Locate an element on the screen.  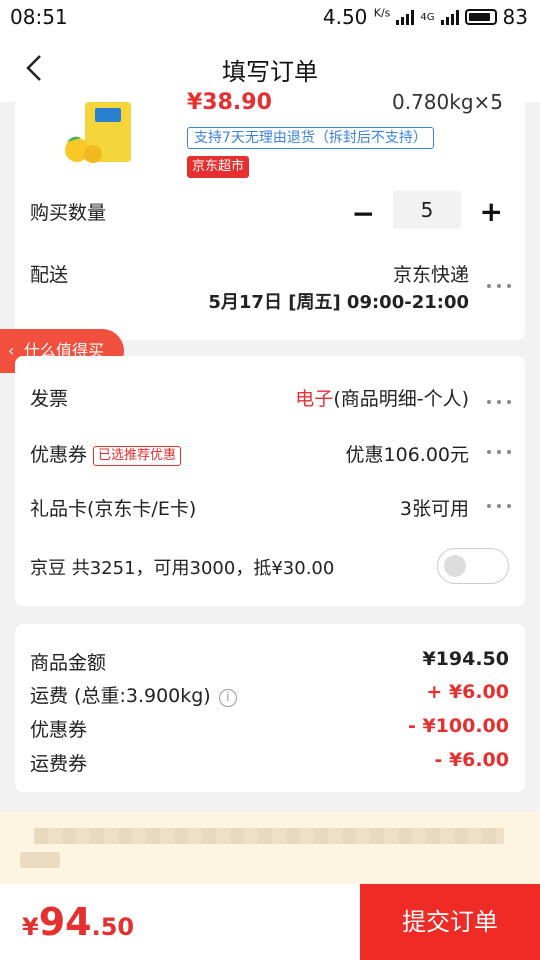
delivery-time: 5月17日 [周五] 09:00-21:00 is located at coordinates (338, 301).